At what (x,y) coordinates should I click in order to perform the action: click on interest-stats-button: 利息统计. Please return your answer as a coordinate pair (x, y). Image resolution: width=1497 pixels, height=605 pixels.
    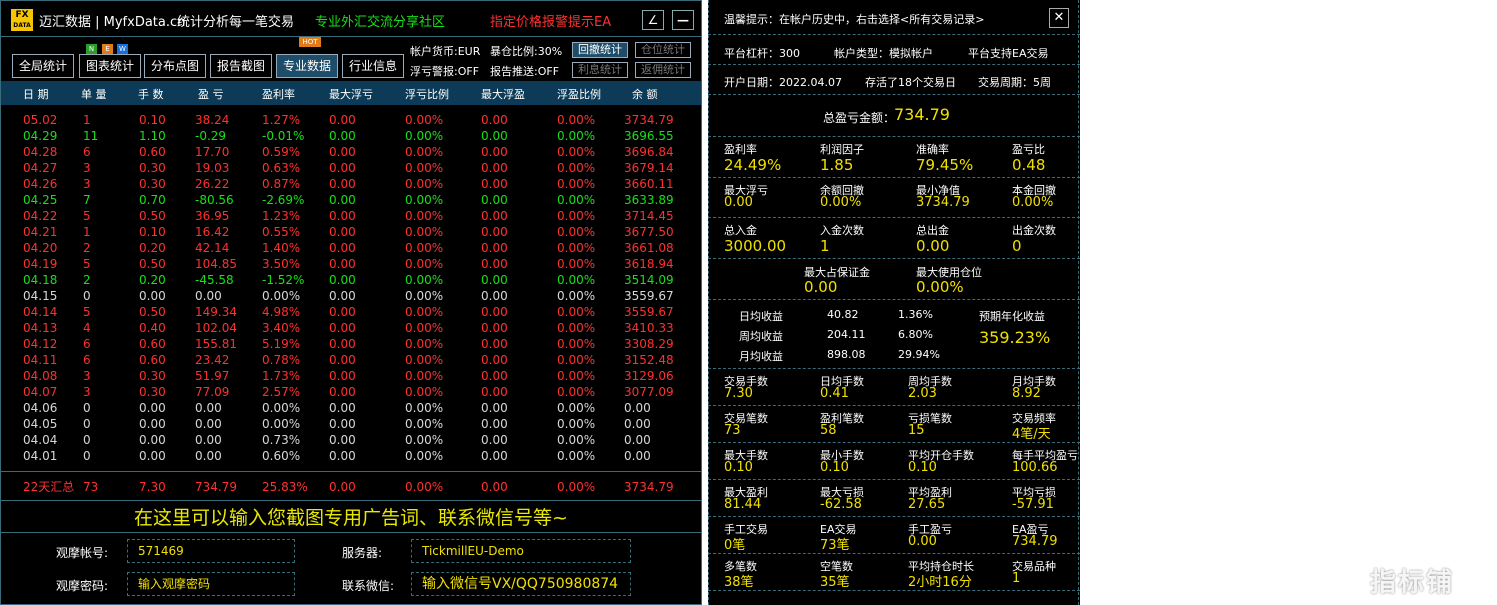
    Looking at the image, I should click on (600, 70).